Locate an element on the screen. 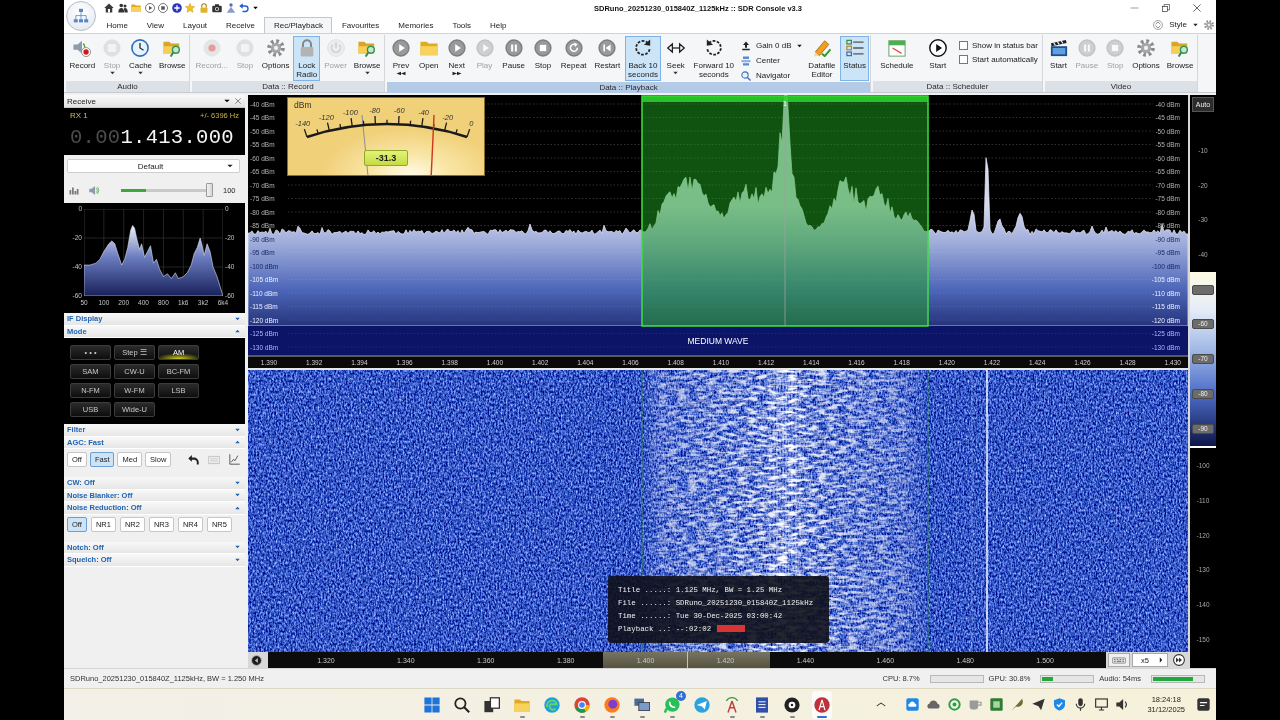  antenna-tower-icon is located at coordinates (732, 704).